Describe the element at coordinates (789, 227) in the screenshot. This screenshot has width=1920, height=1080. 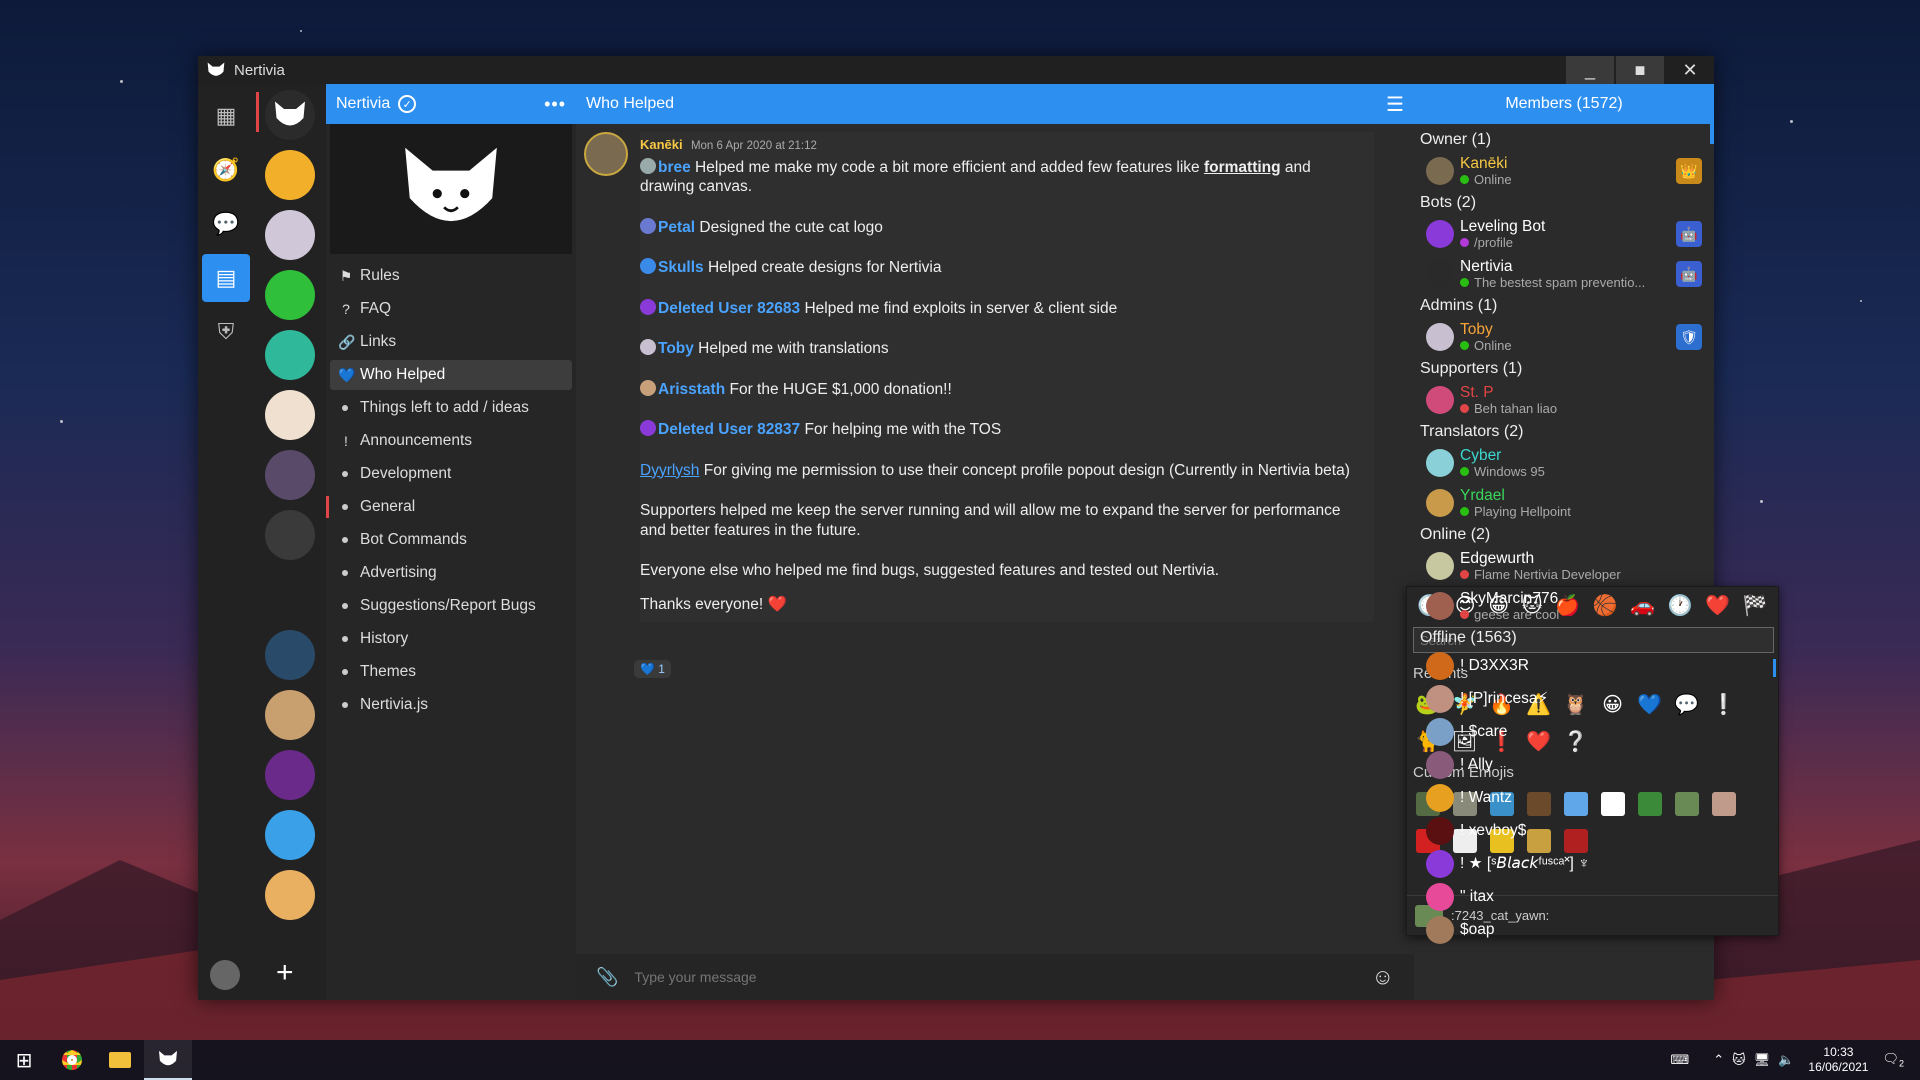
I see `message-text: Designed the cute cat logo` at that location.